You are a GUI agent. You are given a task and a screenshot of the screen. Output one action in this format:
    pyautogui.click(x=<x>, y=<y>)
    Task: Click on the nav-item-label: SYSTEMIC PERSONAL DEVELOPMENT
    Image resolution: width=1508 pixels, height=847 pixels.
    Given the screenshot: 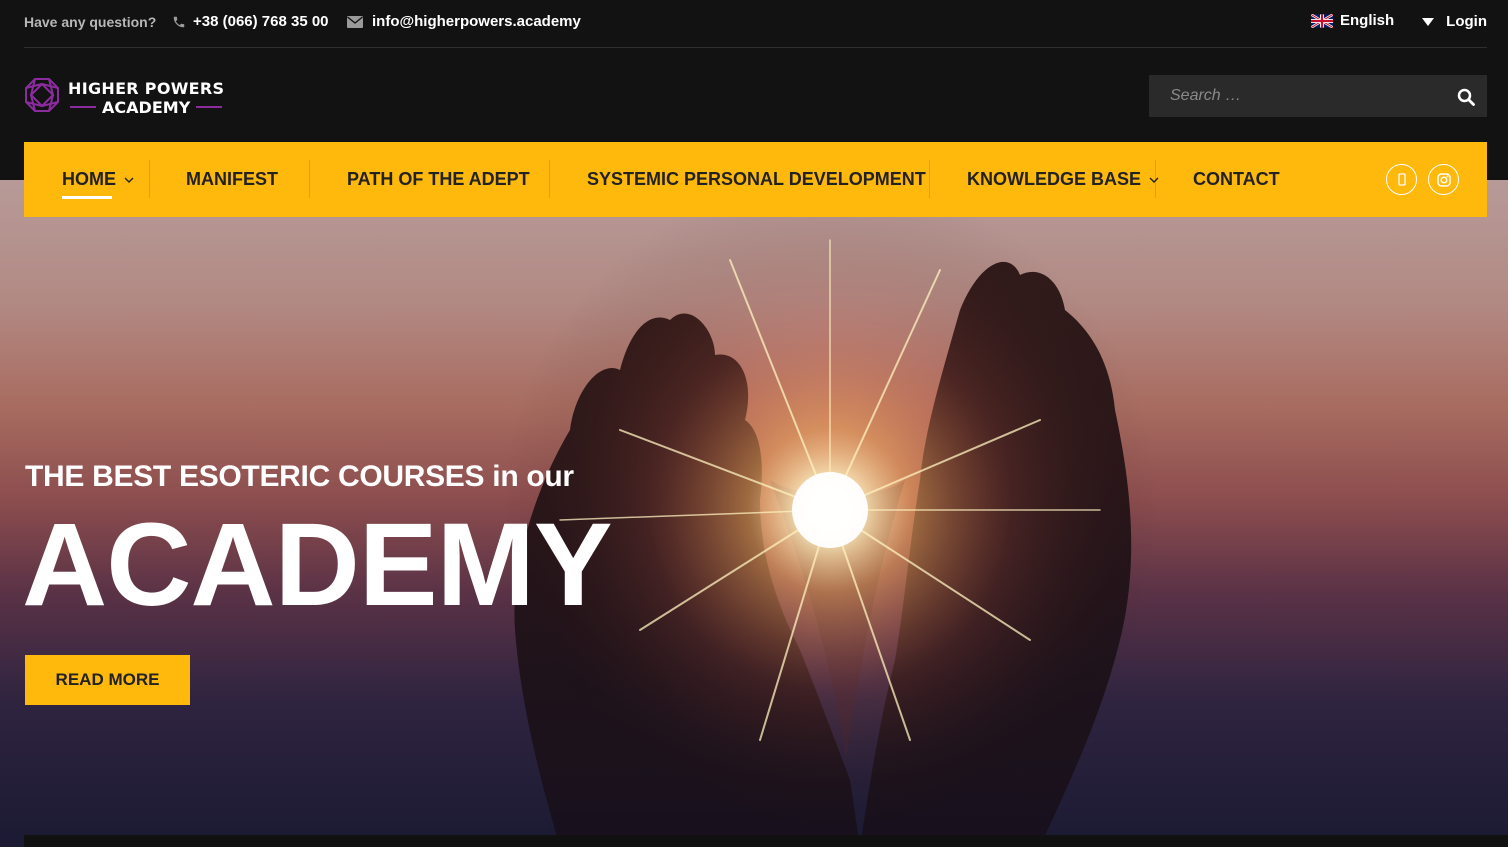 What is the action you would take?
    pyautogui.click(x=756, y=179)
    